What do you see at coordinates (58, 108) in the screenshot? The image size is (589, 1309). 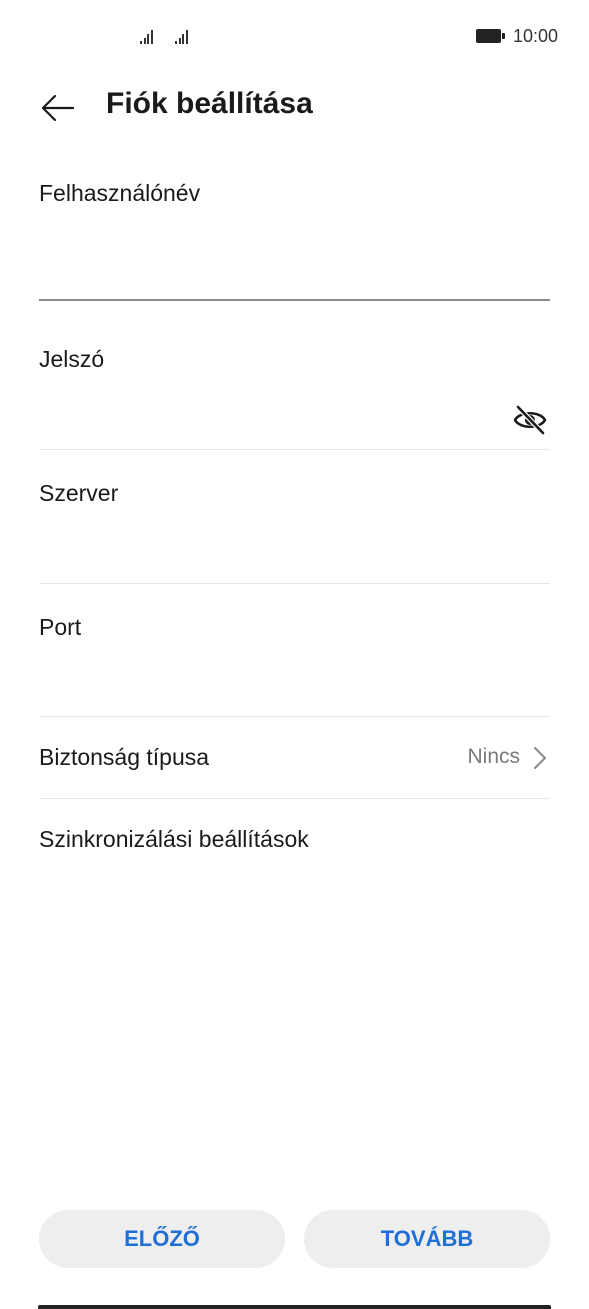 I see `back-arrow-icon` at bounding box center [58, 108].